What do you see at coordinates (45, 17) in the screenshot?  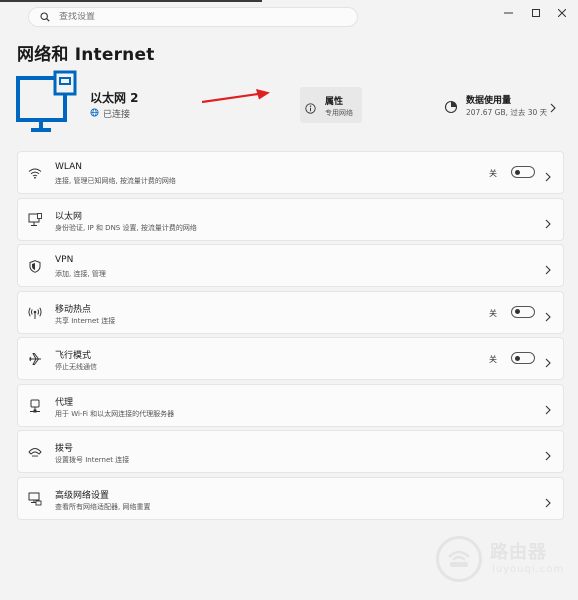 I see `search-icon` at bounding box center [45, 17].